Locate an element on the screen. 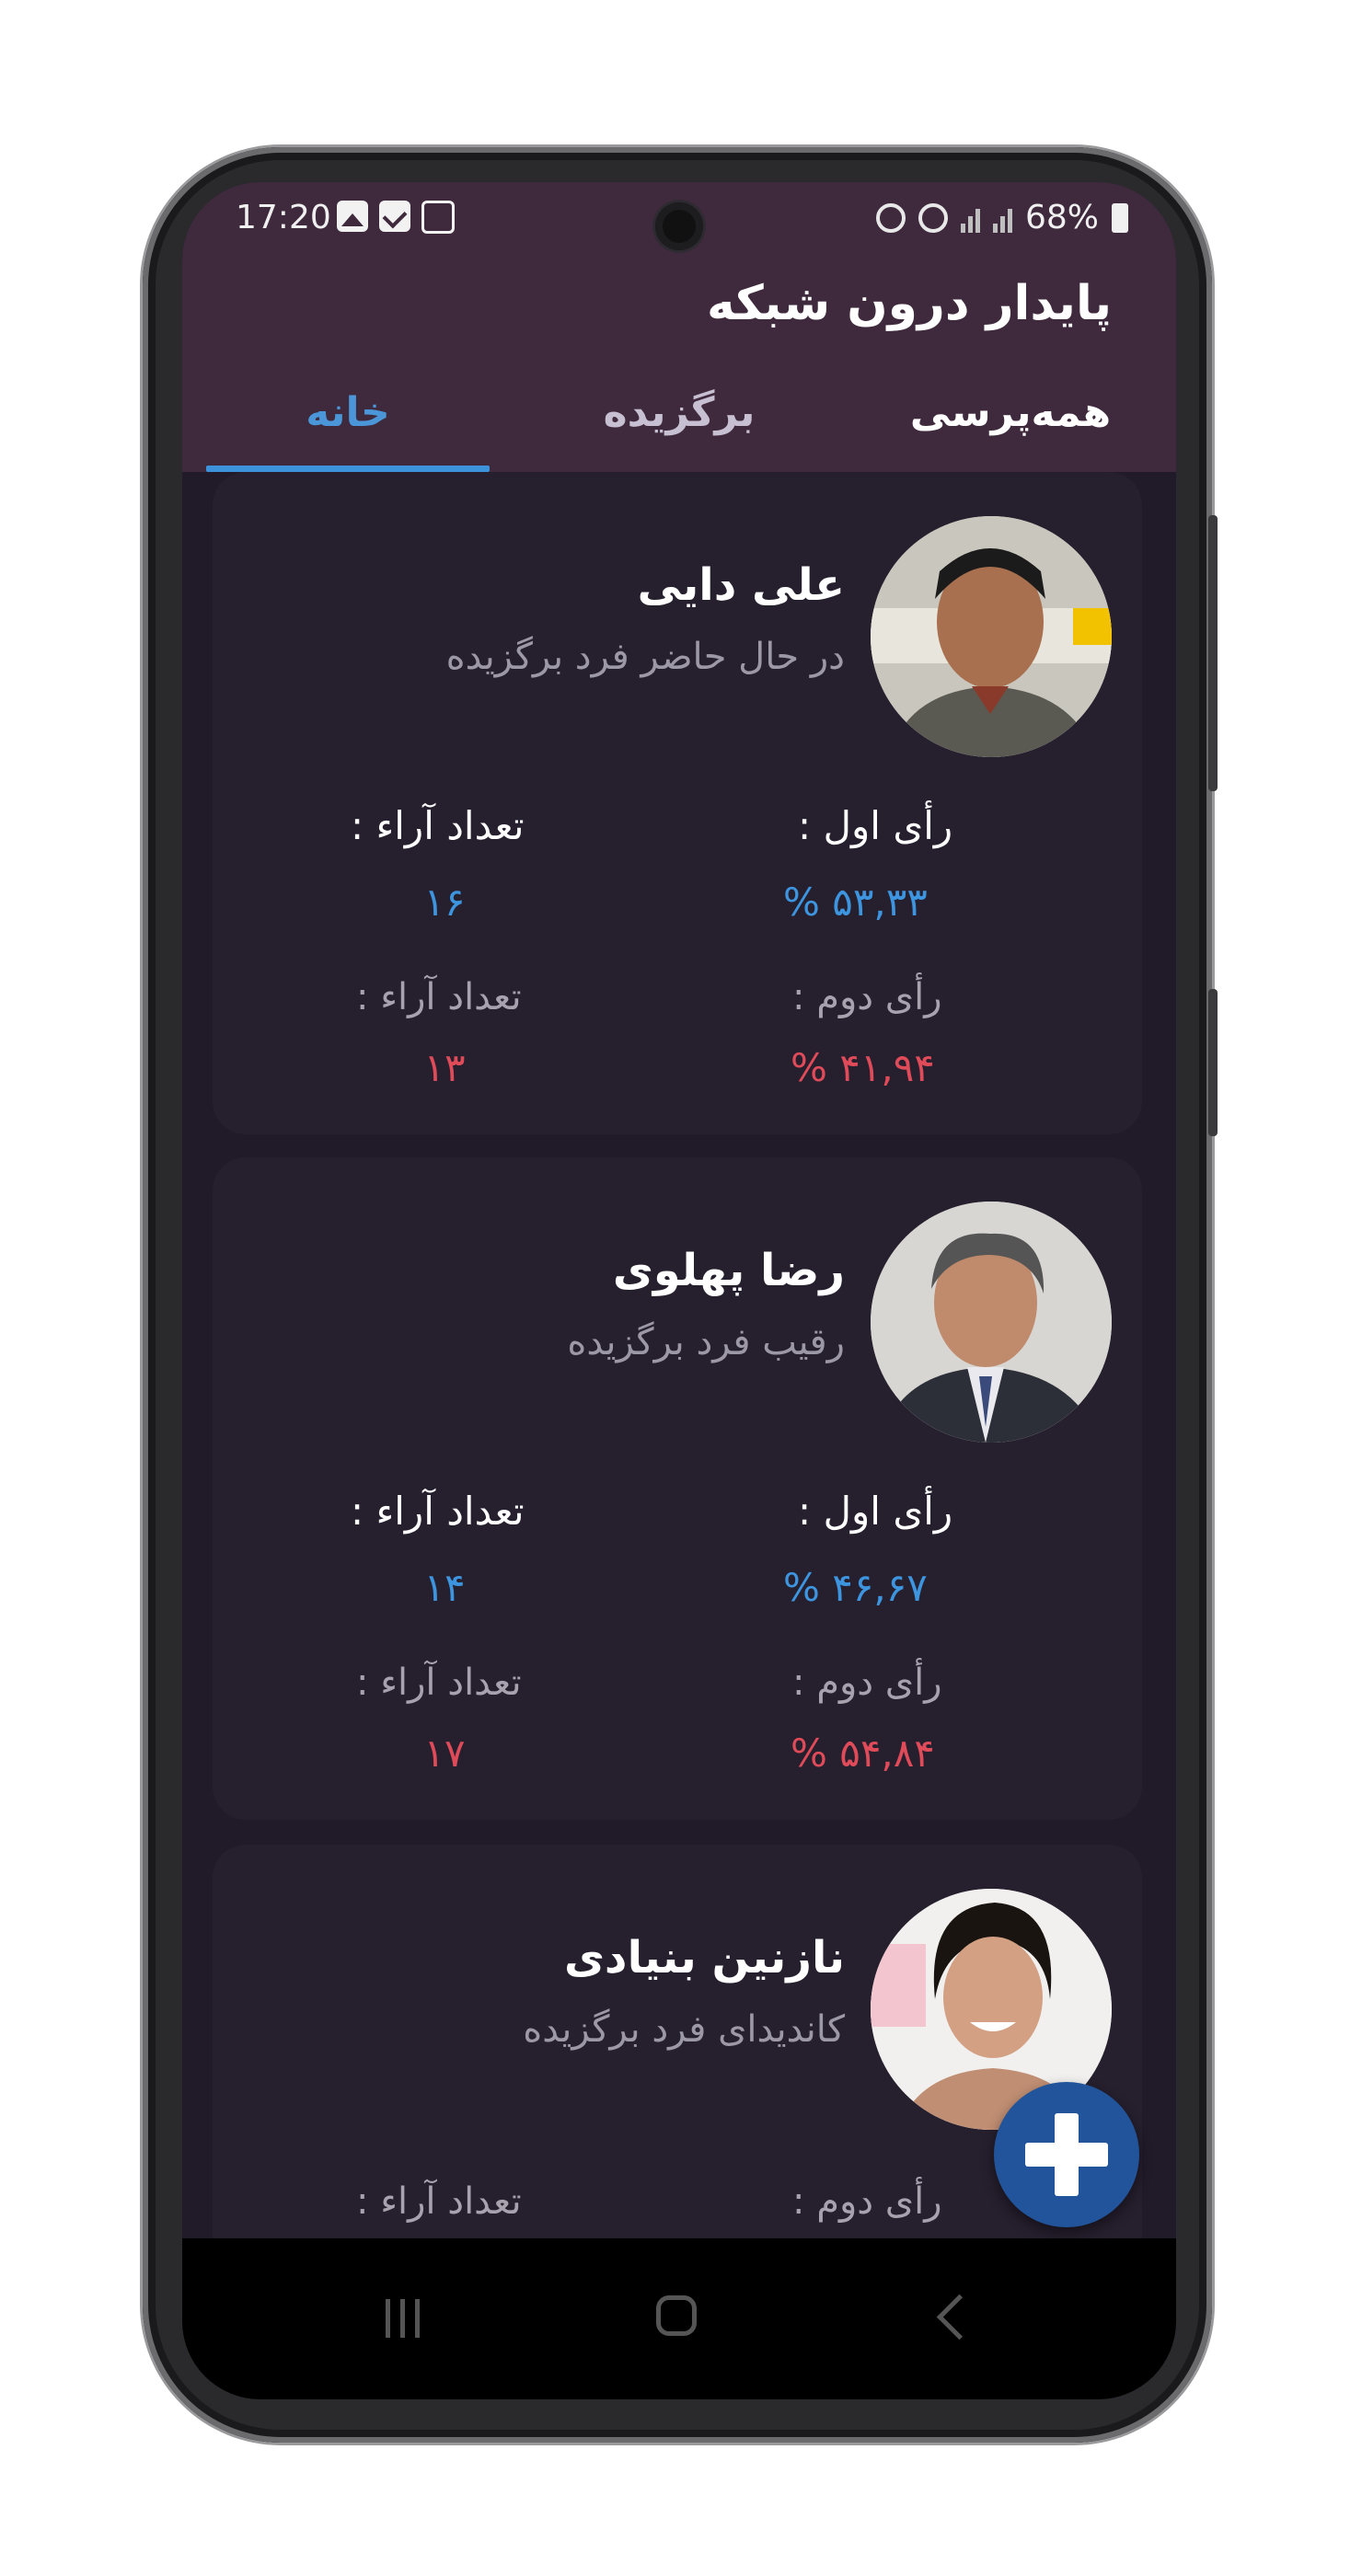 The width and height of the screenshot is (1362, 2576). first-vote-count: ۱۶ is located at coordinates (444, 902).